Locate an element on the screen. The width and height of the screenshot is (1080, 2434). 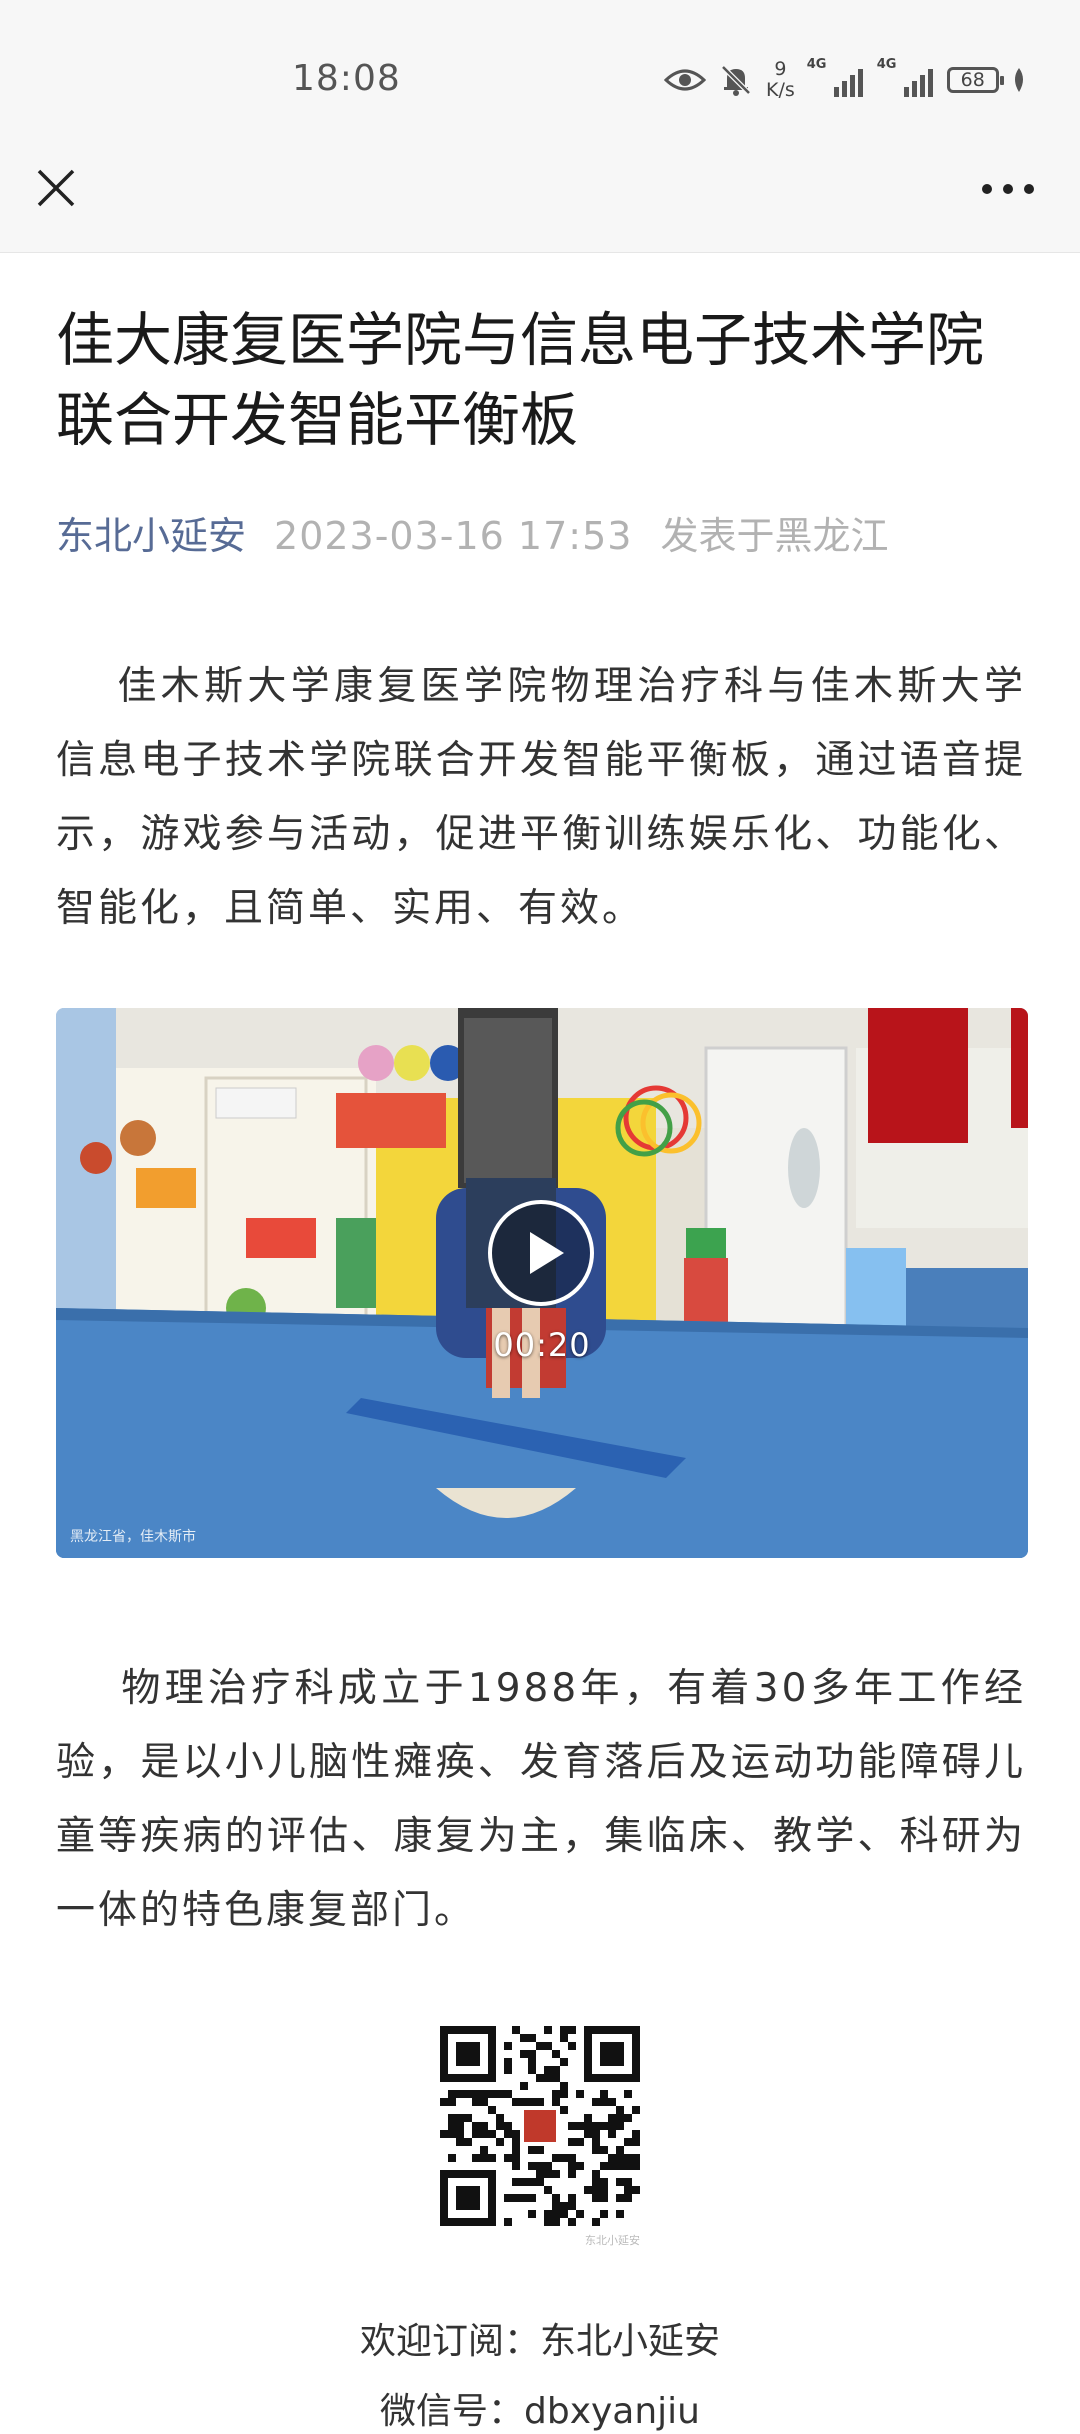
bell-muted-icon is located at coordinates (736, 80).